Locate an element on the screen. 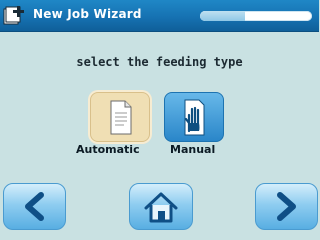  automatic-feeding-button is located at coordinates (120, 117).